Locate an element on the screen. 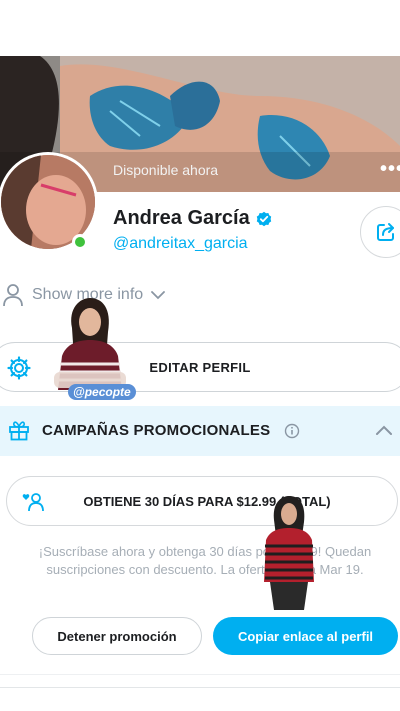 The image size is (400, 711). gear-icon is located at coordinates (19, 368).